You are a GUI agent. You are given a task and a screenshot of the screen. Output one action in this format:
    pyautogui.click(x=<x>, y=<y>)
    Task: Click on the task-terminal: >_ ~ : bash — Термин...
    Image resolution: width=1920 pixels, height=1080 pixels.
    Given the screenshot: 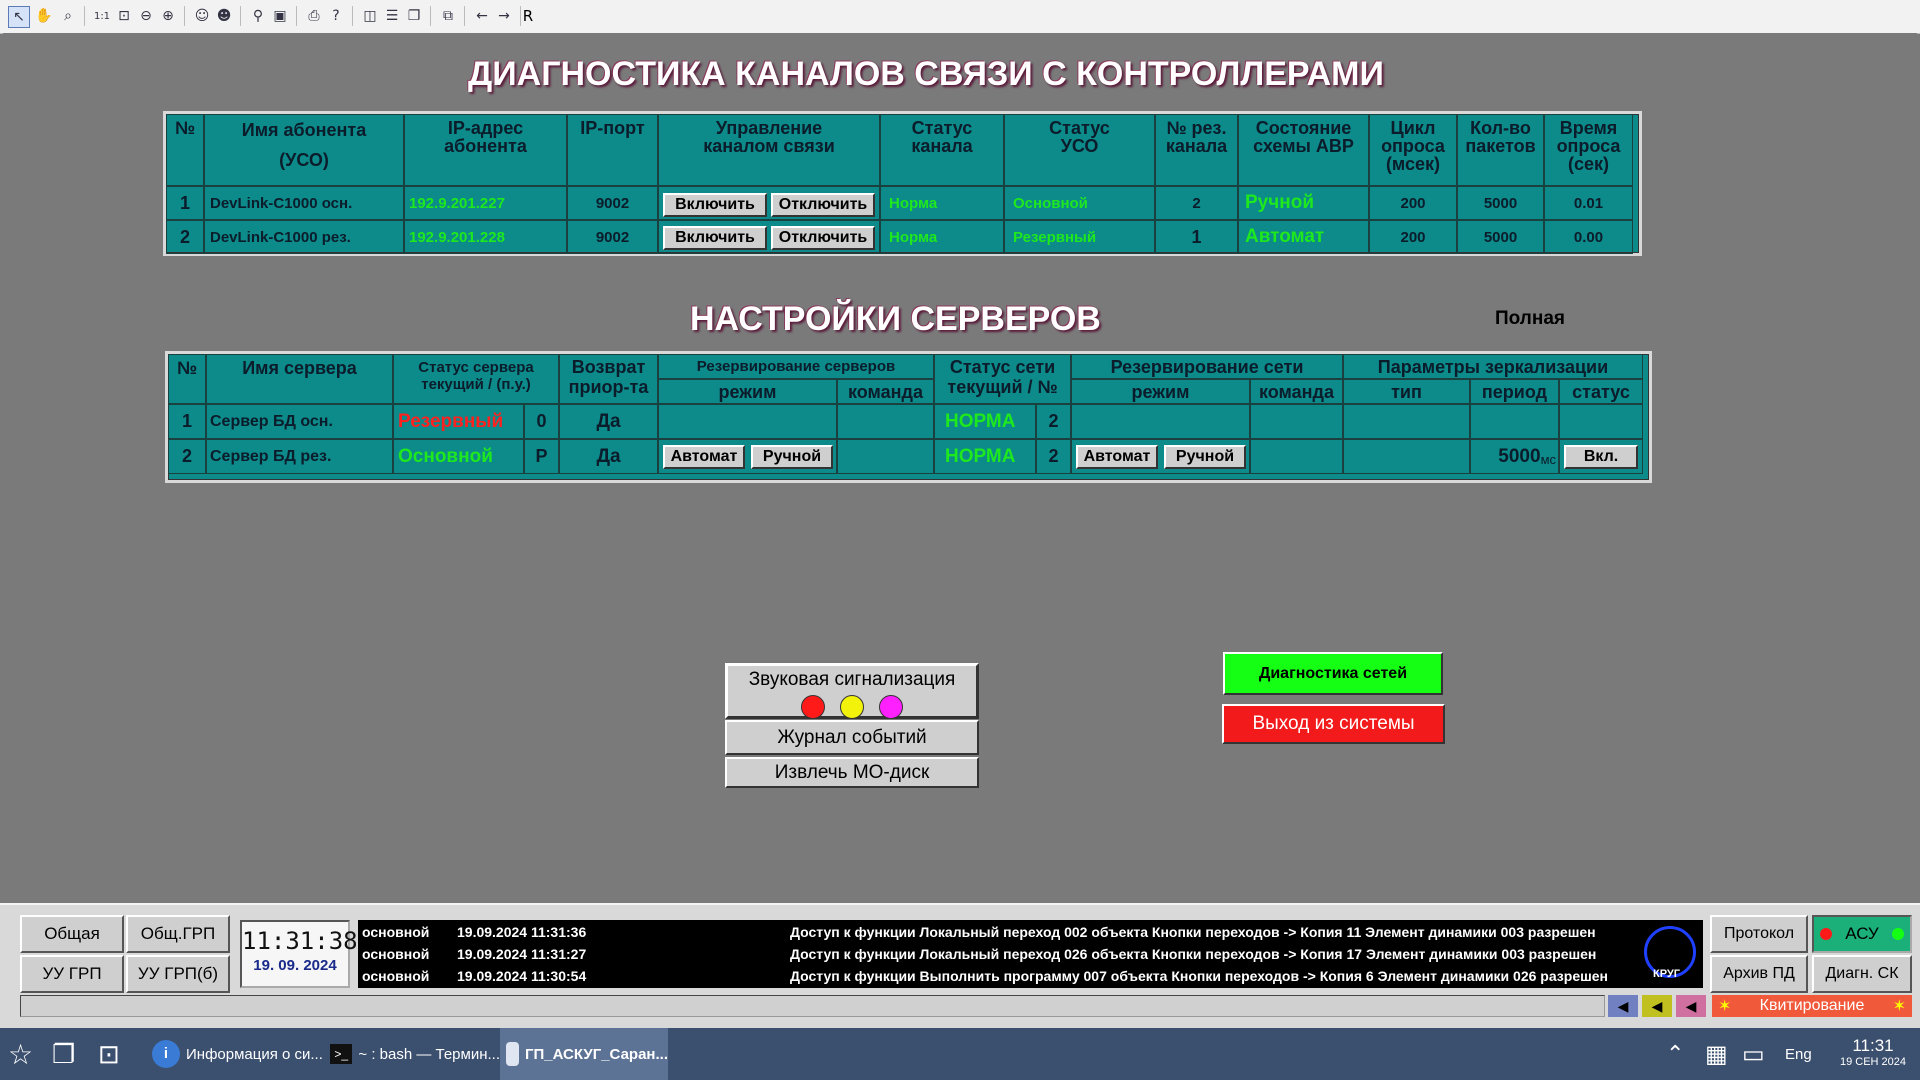 What is the action you would take?
    pyautogui.click(x=415, y=1054)
    